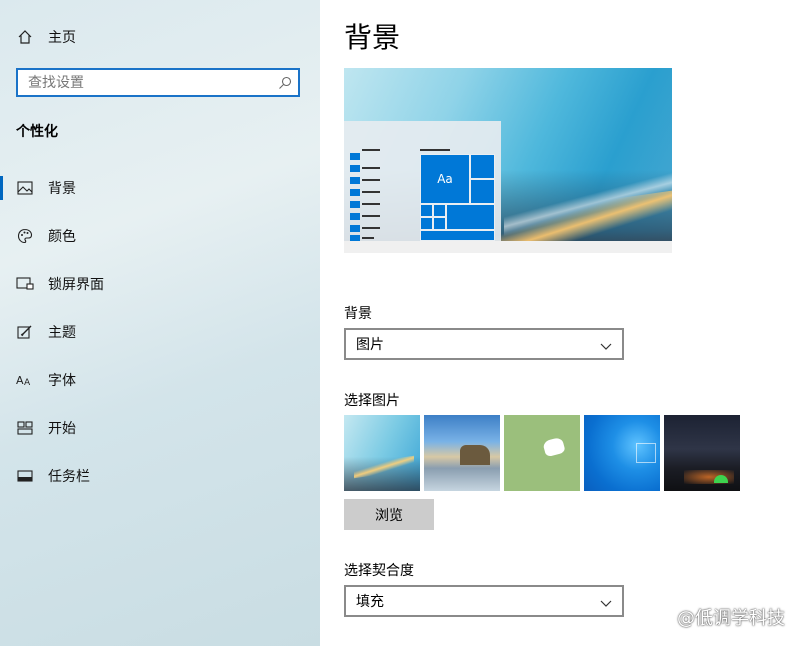 The width and height of the screenshot is (801, 646). What do you see at coordinates (160, 188) in the screenshot?
I see `sidebar-item-background: 背景` at bounding box center [160, 188].